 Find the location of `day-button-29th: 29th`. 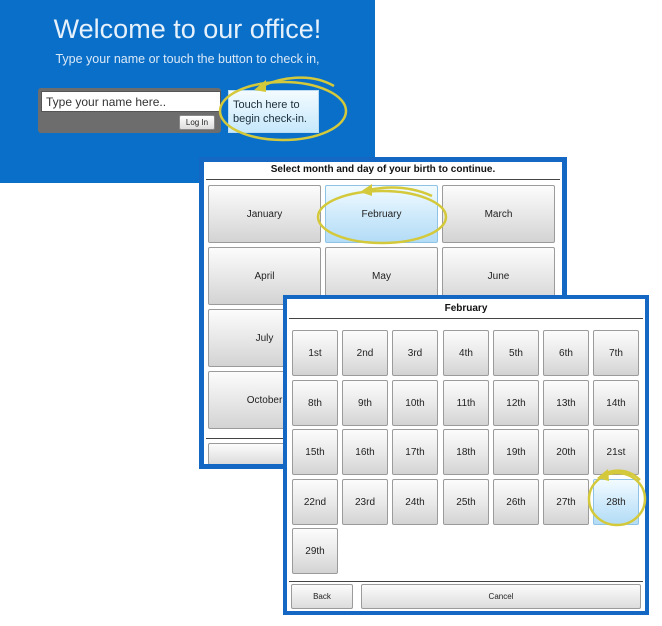

day-button-29th: 29th is located at coordinates (315, 551).